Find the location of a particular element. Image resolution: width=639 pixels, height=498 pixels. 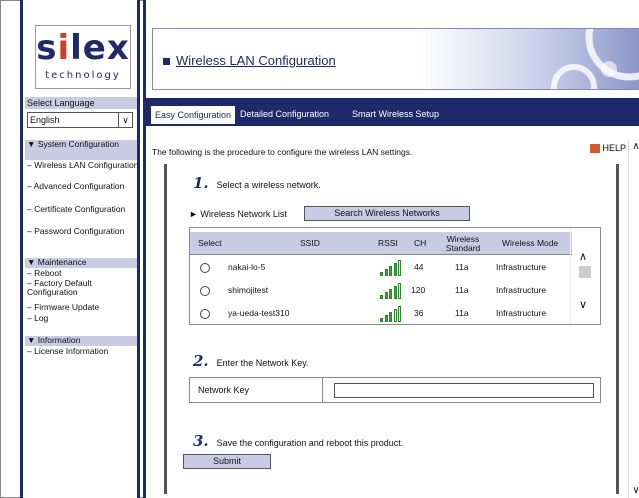

divider is located at coordinates (322, 390).